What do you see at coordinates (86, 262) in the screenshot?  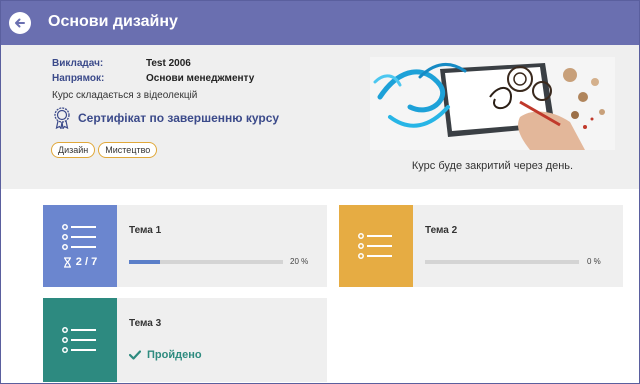 I see `topic-score-text: 2 / 7` at bounding box center [86, 262].